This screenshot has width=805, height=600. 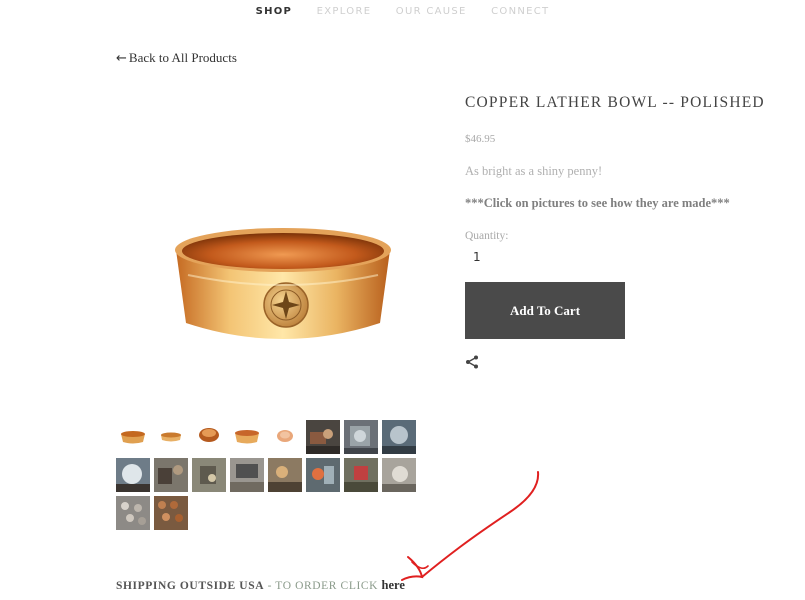 What do you see at coordinates (190, 586) in the screenshot?
I see `shipping-heading: SHIPPING OUTSIDE USA` at bounding box center [190, 586].